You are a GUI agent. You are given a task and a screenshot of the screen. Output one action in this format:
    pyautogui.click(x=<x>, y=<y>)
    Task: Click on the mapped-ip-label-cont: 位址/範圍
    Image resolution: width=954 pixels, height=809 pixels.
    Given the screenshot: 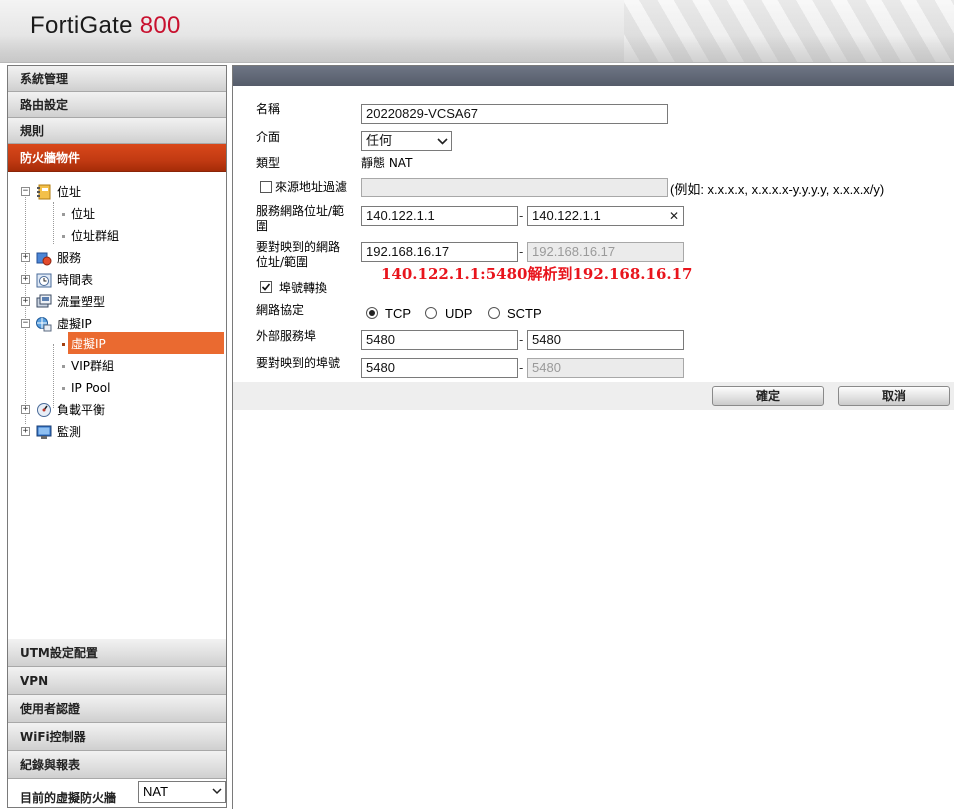 What is the action you would take?
    pyautogui.click(x=282, y=262)
    